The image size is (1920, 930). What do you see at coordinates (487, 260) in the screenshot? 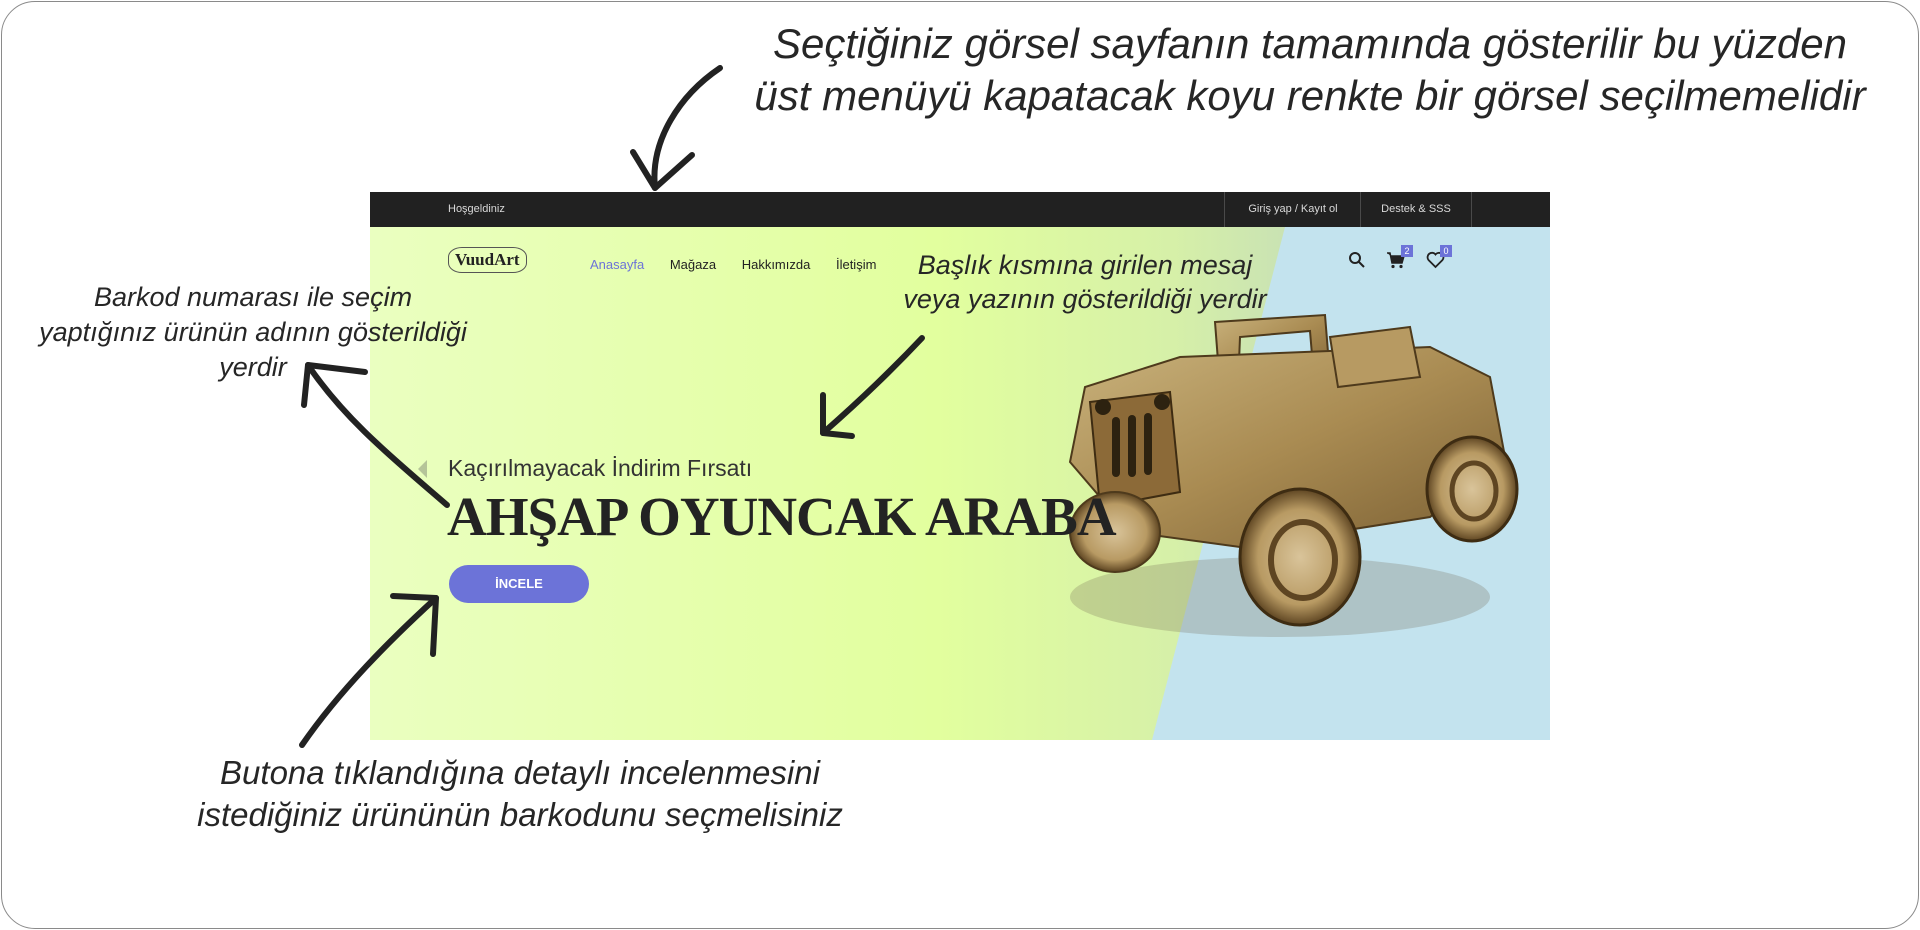
I see `site-logo: VuudArt` at bounding box center [487, 260].